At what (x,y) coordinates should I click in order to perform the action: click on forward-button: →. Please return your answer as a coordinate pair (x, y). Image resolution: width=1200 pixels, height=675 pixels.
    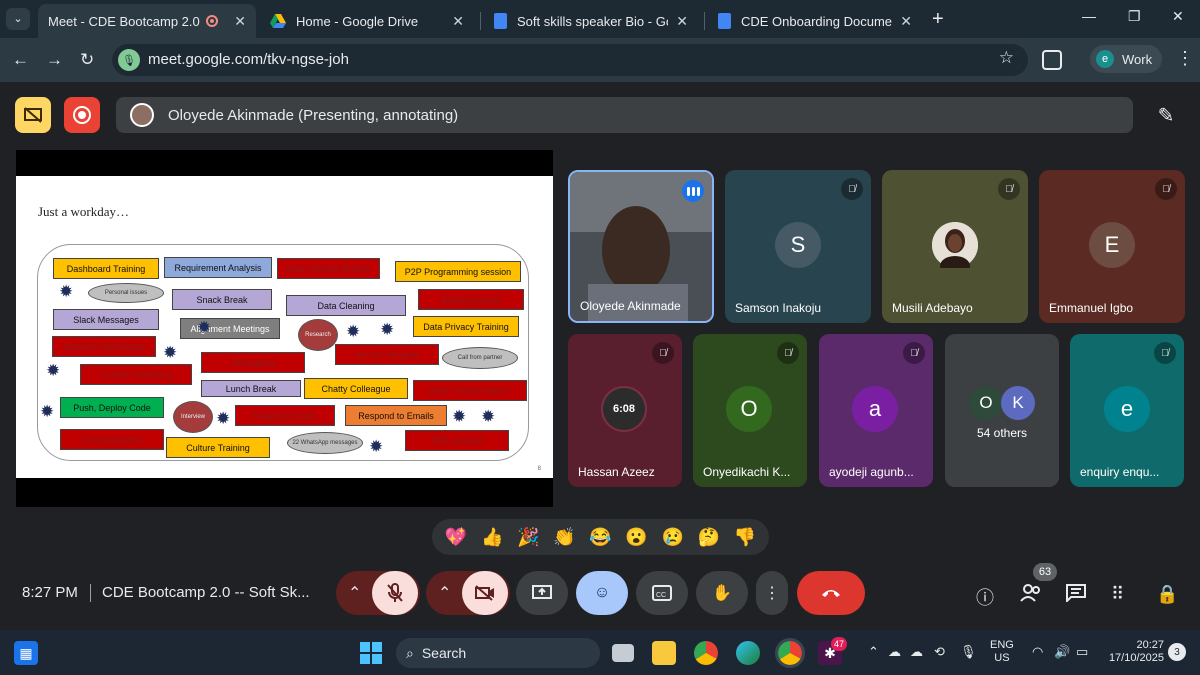
    Looking at the image, I should click on (54, 60).